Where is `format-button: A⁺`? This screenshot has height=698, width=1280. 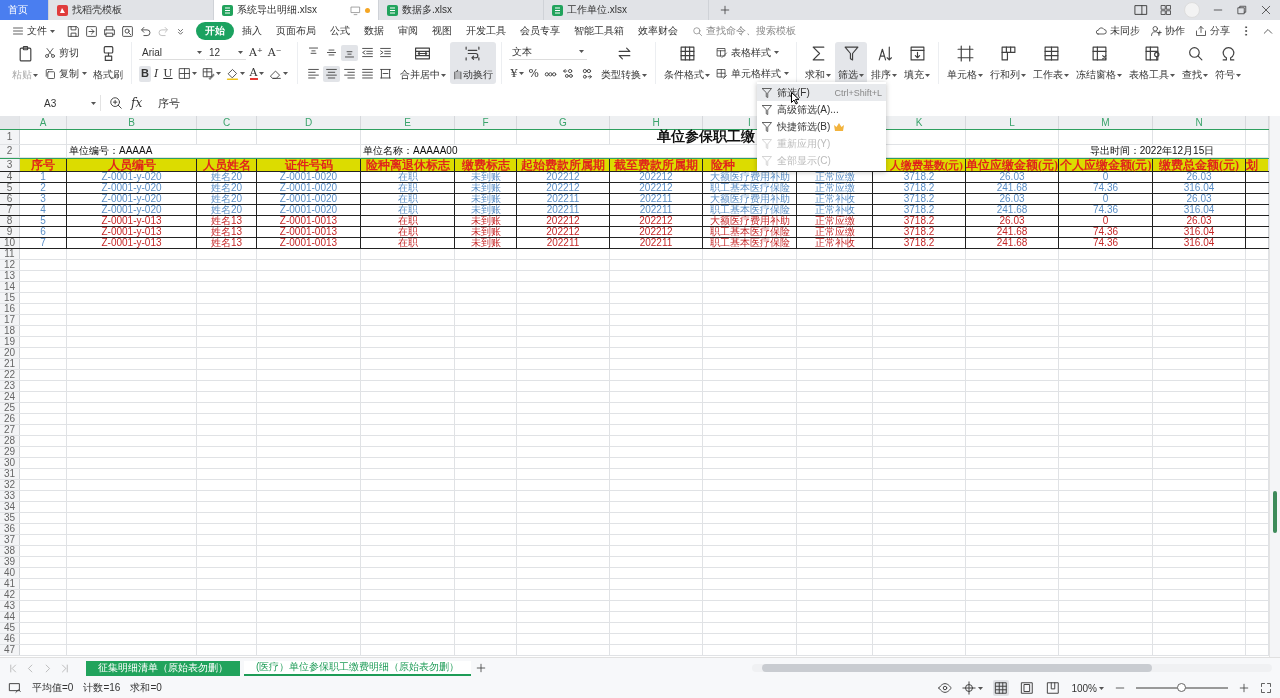
format-button: A⁺ is located at coordinates (256, 52).